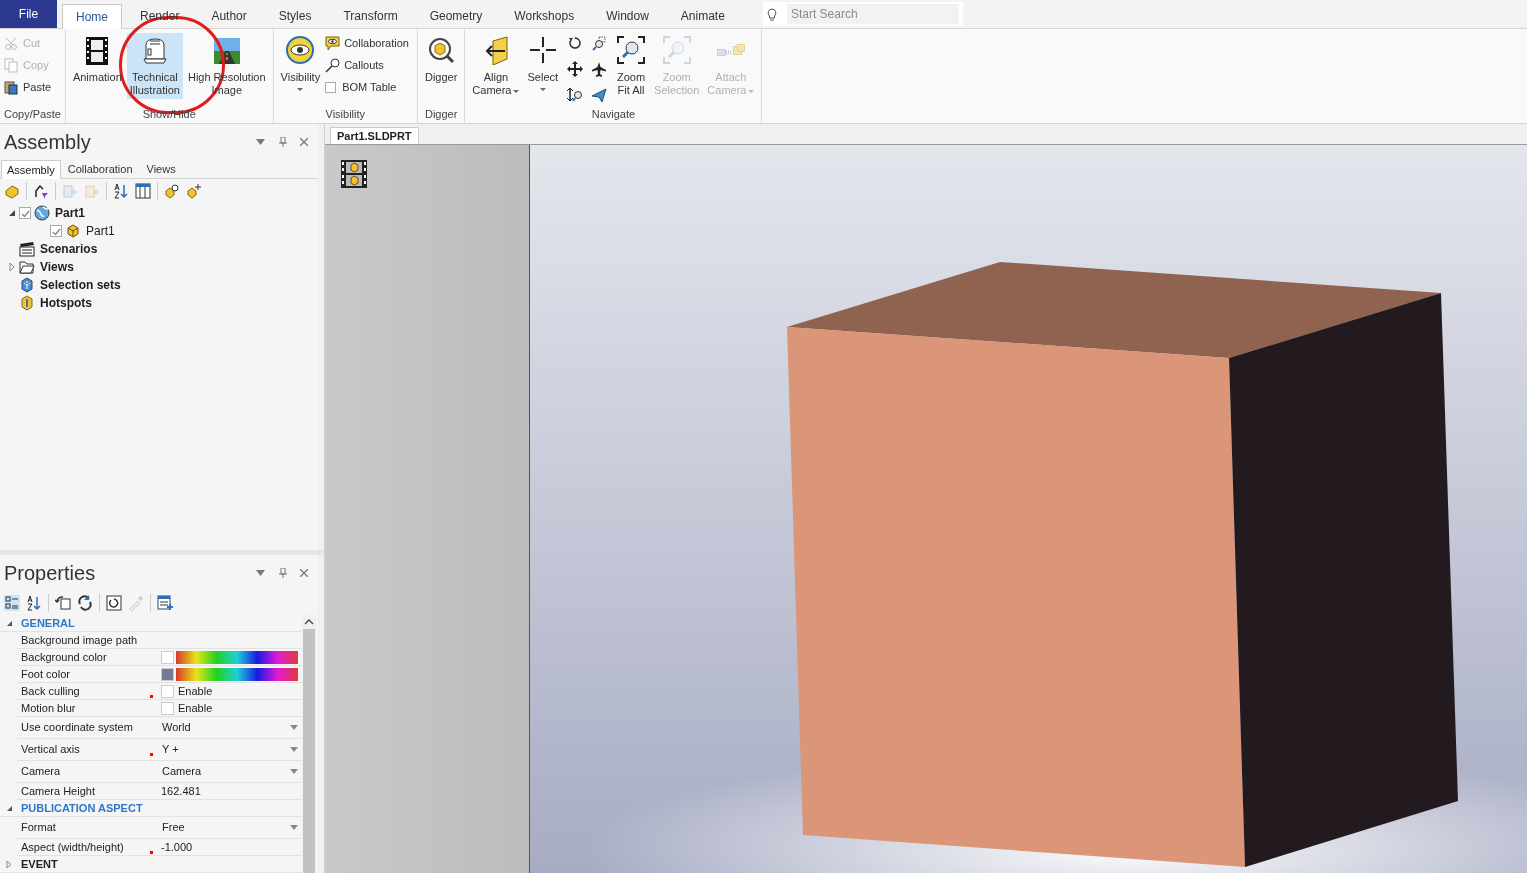  I want to click on property-value: -1.000, so click(177, 847).